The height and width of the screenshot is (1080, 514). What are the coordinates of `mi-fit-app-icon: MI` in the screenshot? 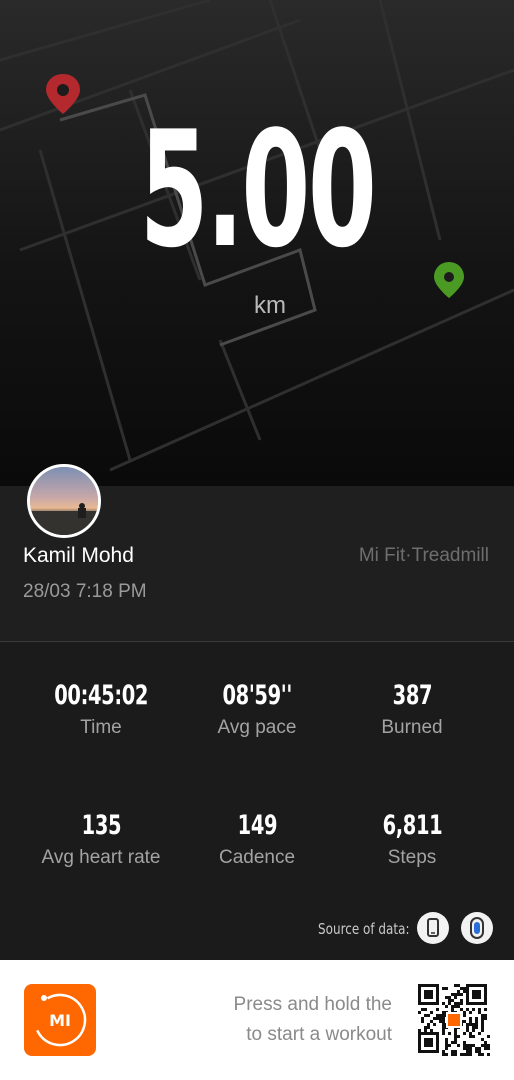 It's located at (60, 1020).